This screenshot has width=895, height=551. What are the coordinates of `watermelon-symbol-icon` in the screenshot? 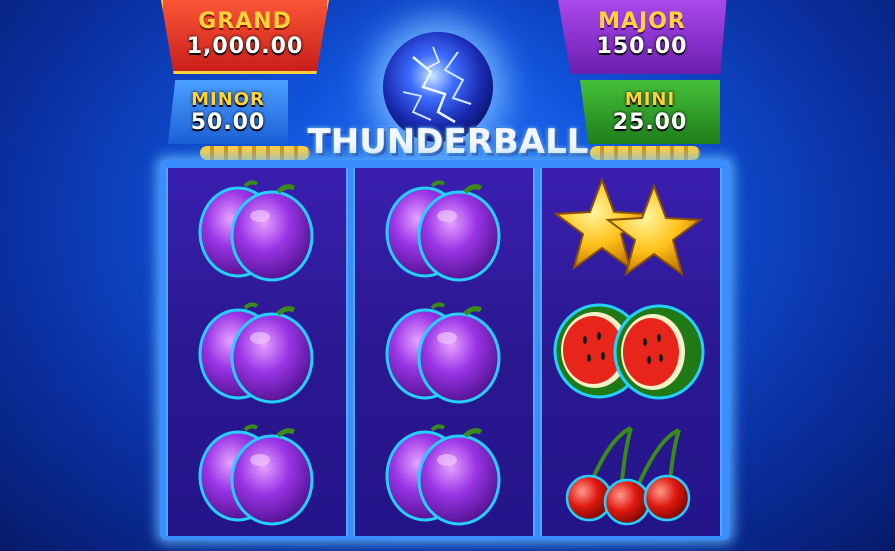 It's located at (629, 351).